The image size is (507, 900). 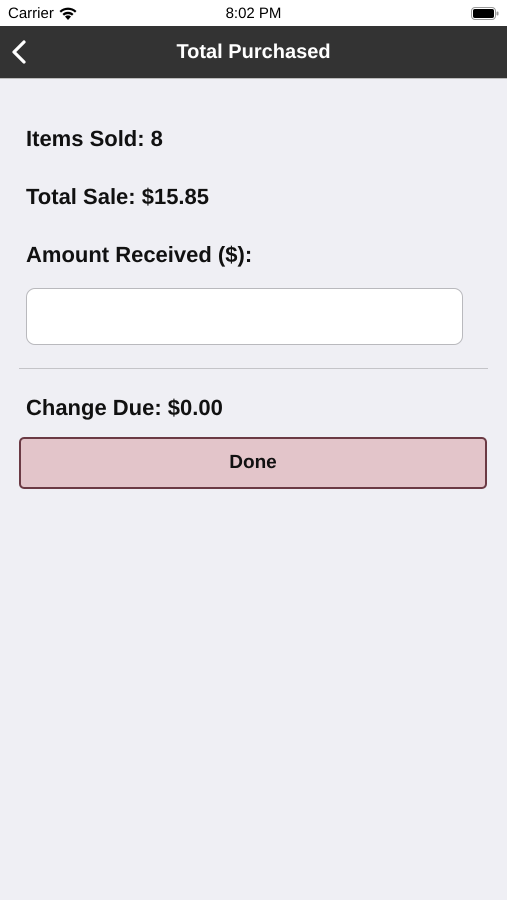 What do you see at coordinates (140, 255) in the screenshot?
I see `summary-label: Amount Received ($):` at bounding box center [140, 255].